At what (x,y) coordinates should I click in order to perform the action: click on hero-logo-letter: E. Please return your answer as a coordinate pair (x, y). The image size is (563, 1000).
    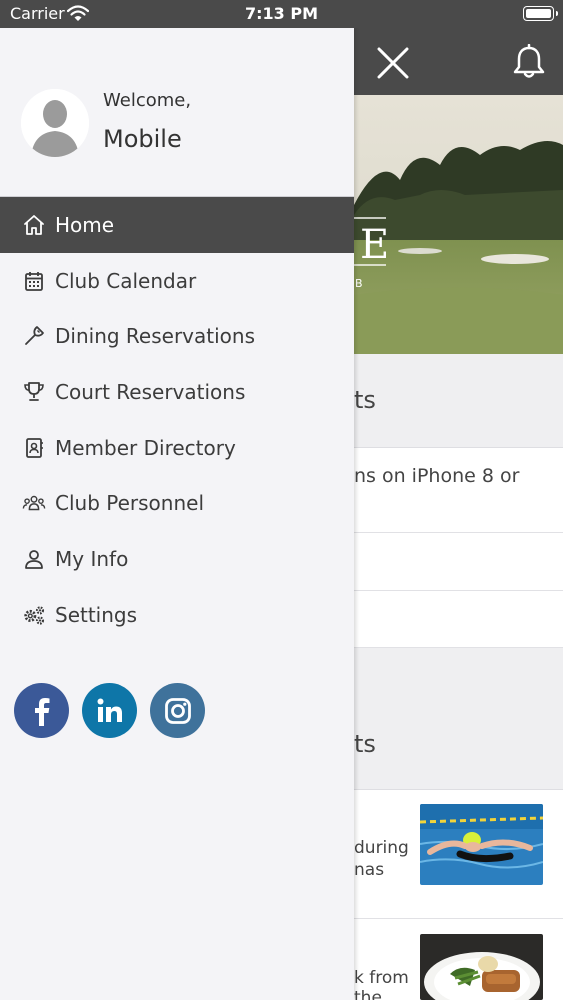
    Looking at the image, I should click on (375, 245).